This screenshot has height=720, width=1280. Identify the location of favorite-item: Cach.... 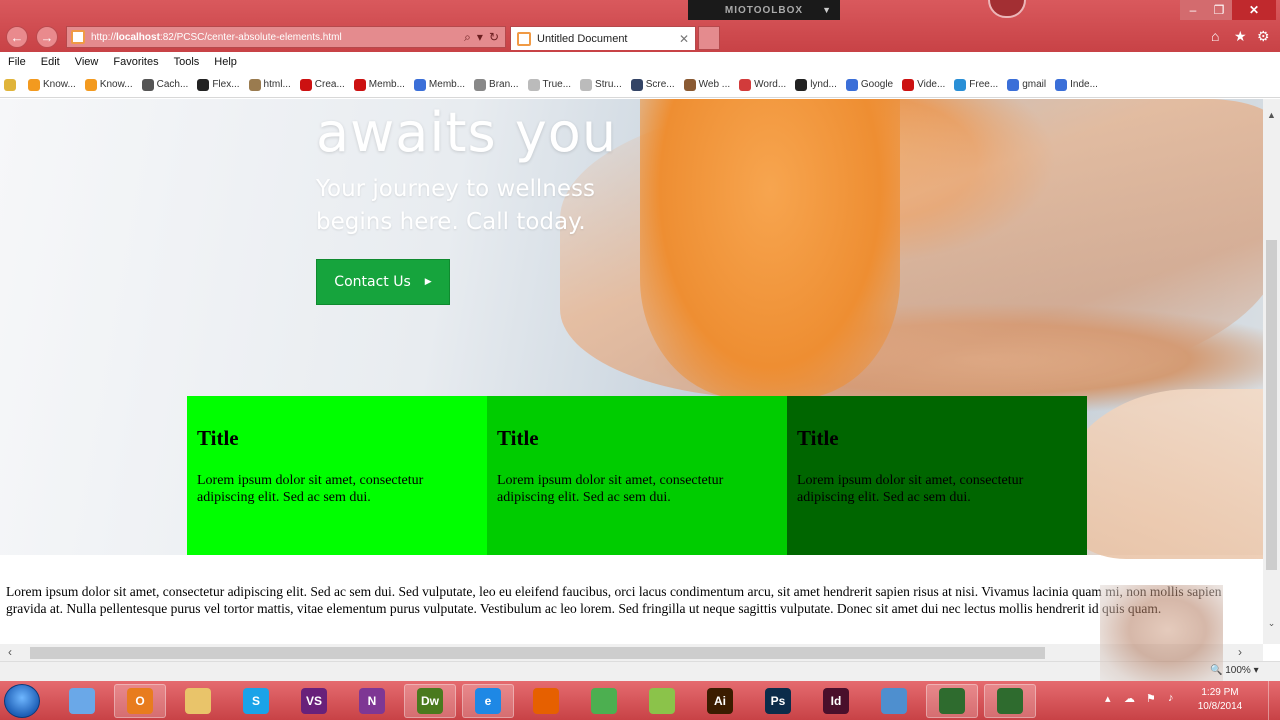
(165, 84).